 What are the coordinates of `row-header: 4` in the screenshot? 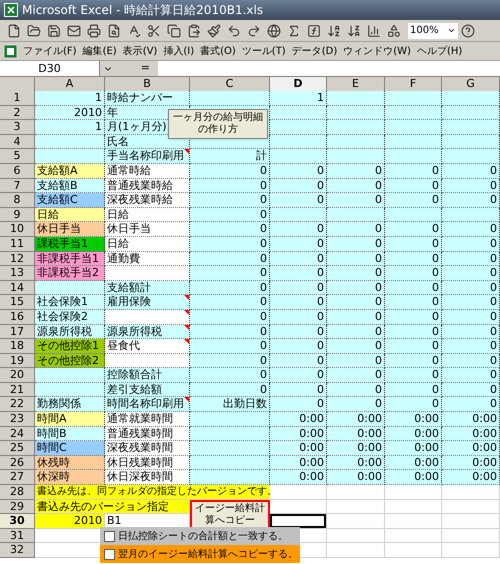 It's located at (17, 142).